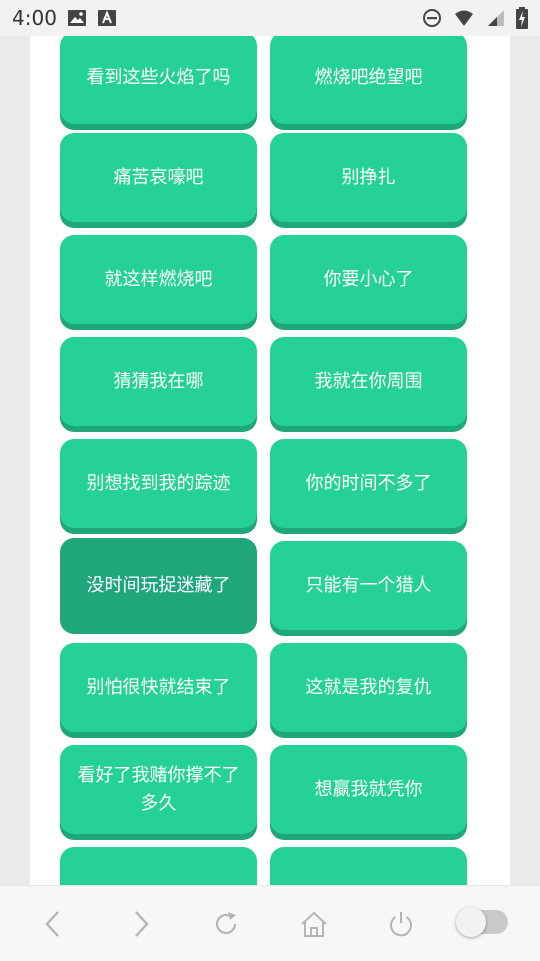  Describe the element at coordinates (368, 279) in the screenshot. I see `sound-button: 你要小心了` at that location.